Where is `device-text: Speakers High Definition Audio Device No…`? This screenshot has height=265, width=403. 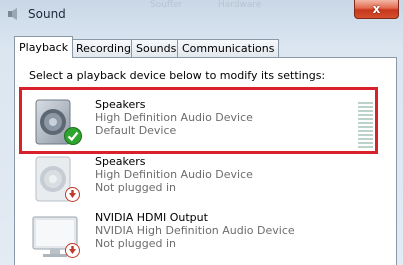
device-text: Speakers High Definition Audio Device No… is located at coordinates (174, 174).